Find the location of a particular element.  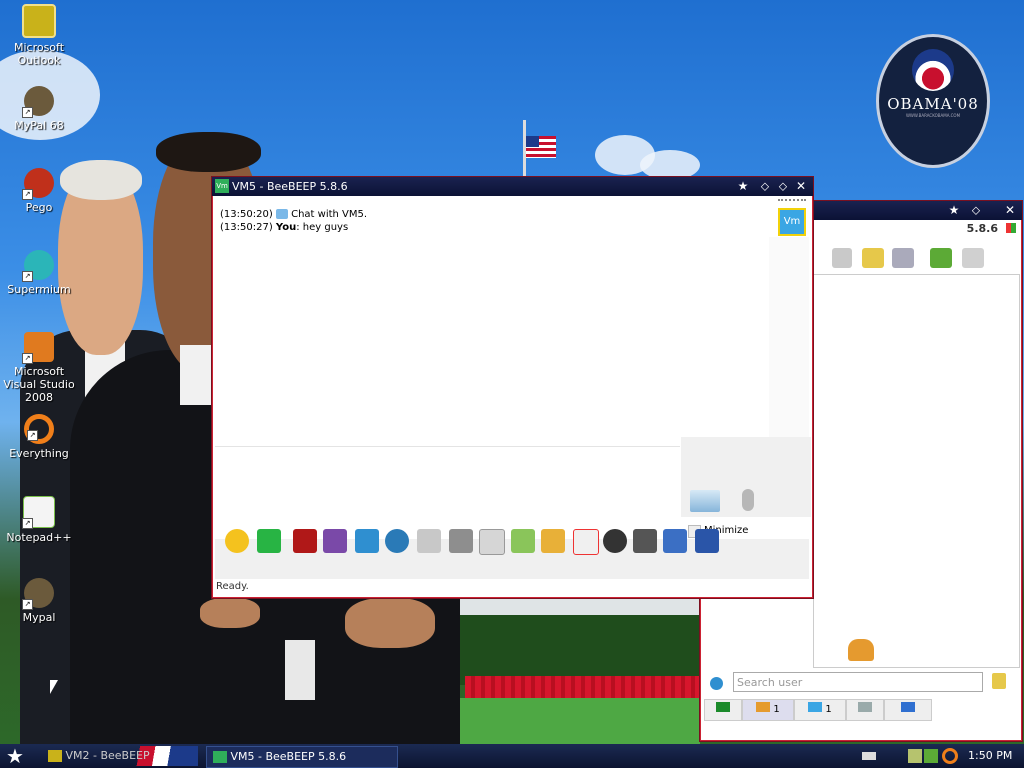

chat-window-title: VM5 - BeeBEEP 5.8.6 is located at coordinates (290, 186).